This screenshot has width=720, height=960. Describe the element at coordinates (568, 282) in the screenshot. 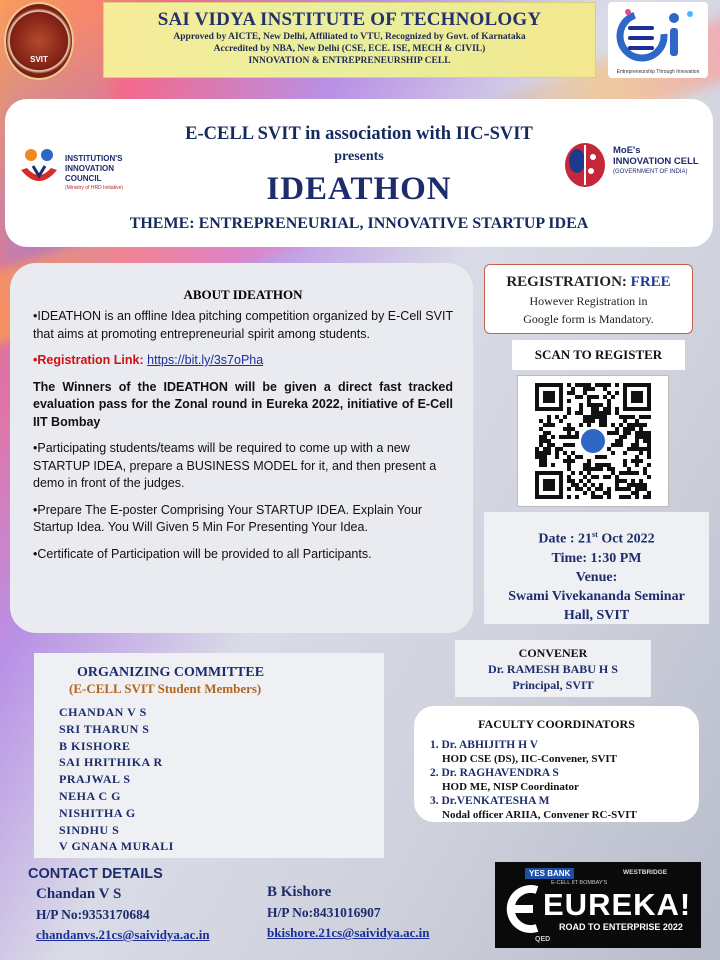

I see `registration-label: REGISTRATION:` at that location.